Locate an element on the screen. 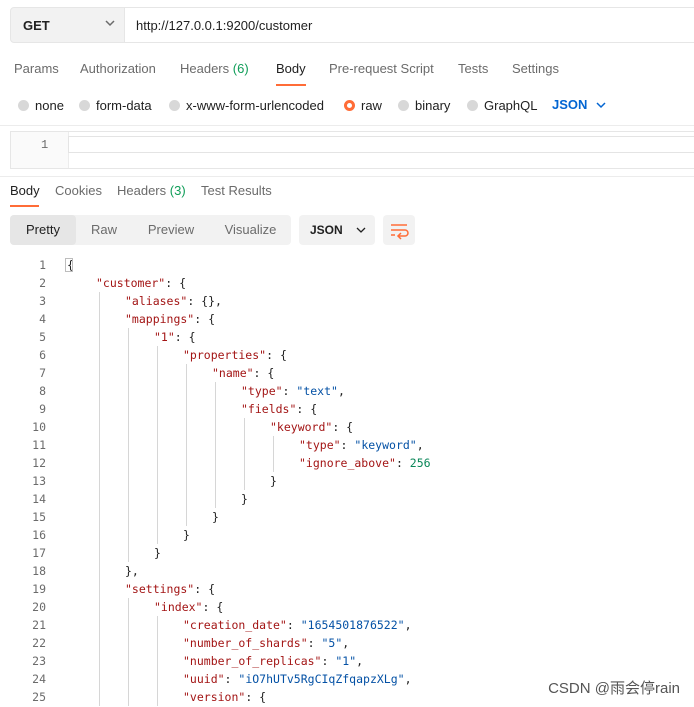 Image resolution: width=694 pixels, height=707 pixels. response-tab-cookies: Cookies is located at coordinates (78, 190).